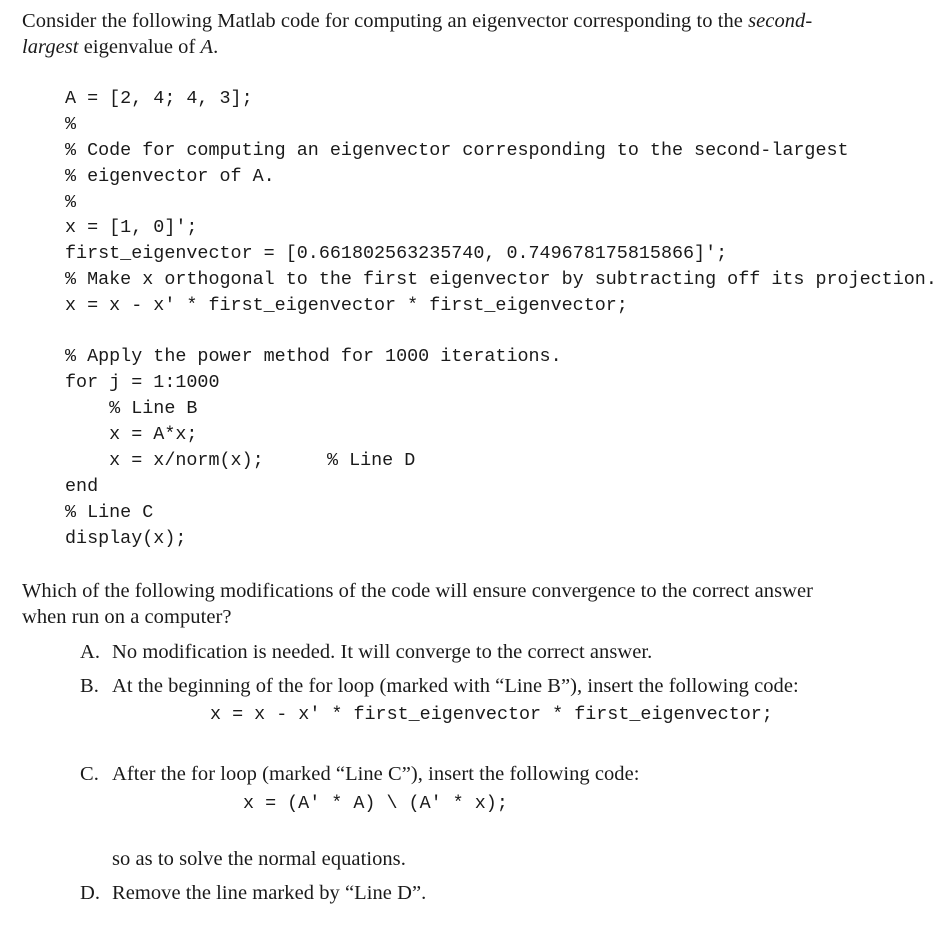 The width and height of the screenshot is (944, 943). Describe the element at coordinates (126, 538) in the screenshot. I see `code-line: display(x);` at that location.